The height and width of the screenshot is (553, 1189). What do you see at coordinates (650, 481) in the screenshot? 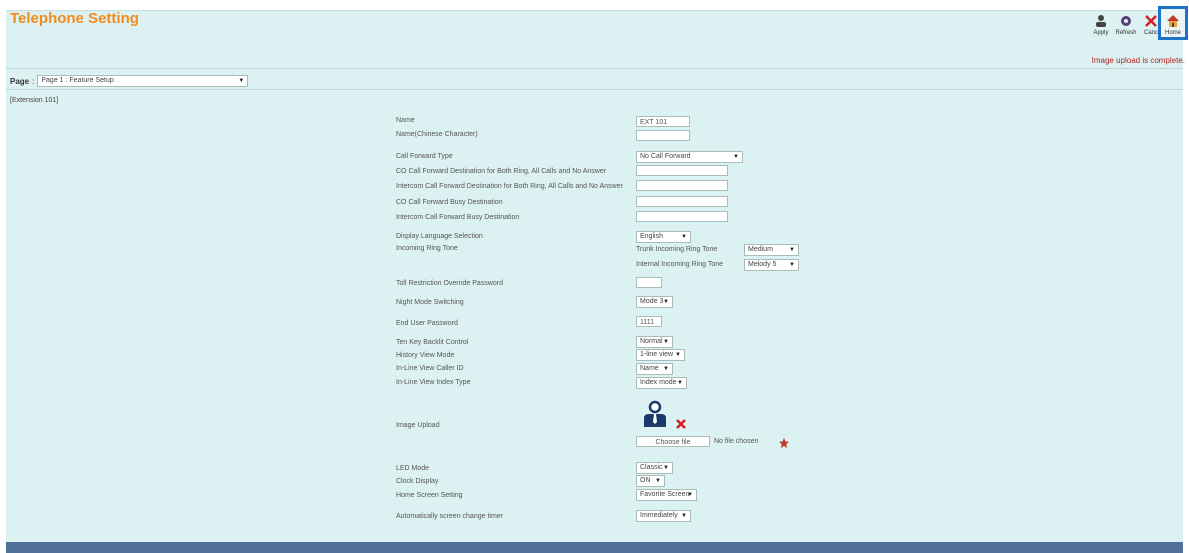
I see `clock-display-select: ON ▼` at bounding box center [650, 481].